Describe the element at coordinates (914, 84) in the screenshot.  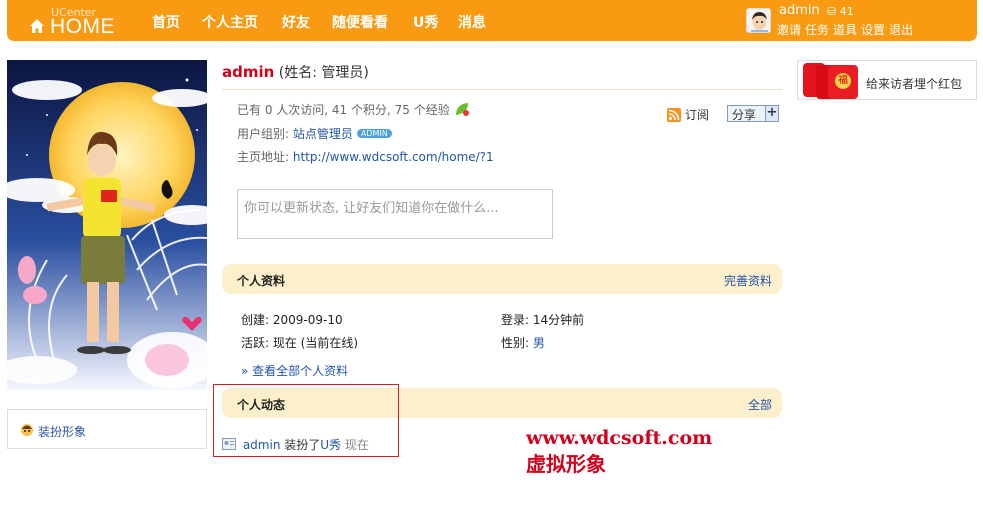
I see `red-envelope-promo-text: 给来访者埋个红包` at that location.